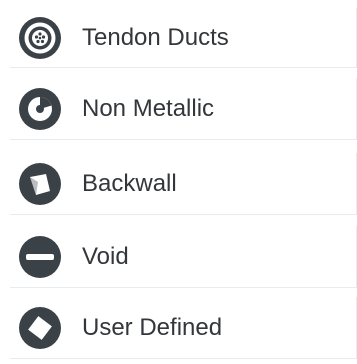 This screenshot has height=364, width=357. What do you see at coordinates (155, 37) in the screenshot?
I see `list-item-label: Tendon Ducts` at bounding box center [155, 37].